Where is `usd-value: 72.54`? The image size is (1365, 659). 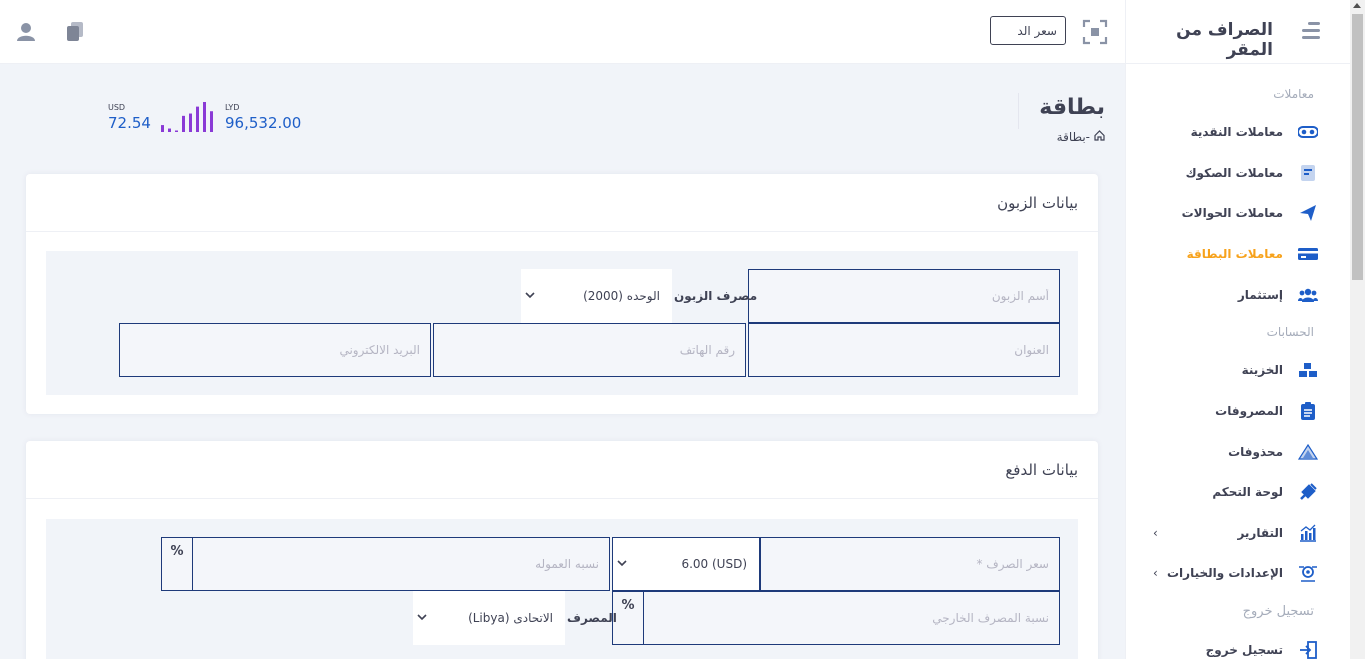
usd-value: 72.54 is located at coordinates (129, 123).